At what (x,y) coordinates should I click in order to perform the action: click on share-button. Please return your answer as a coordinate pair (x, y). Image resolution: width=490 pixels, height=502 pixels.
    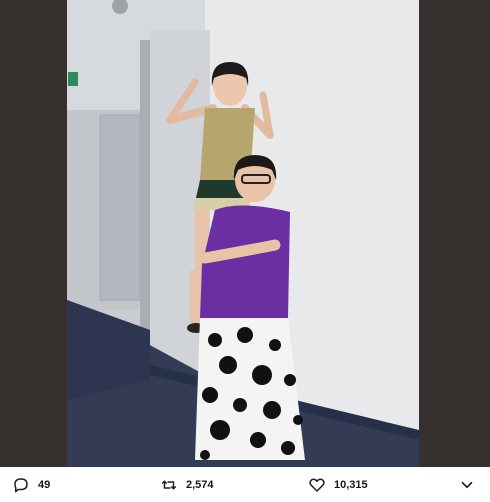
    Looking at the image, I should click on (467, 484).